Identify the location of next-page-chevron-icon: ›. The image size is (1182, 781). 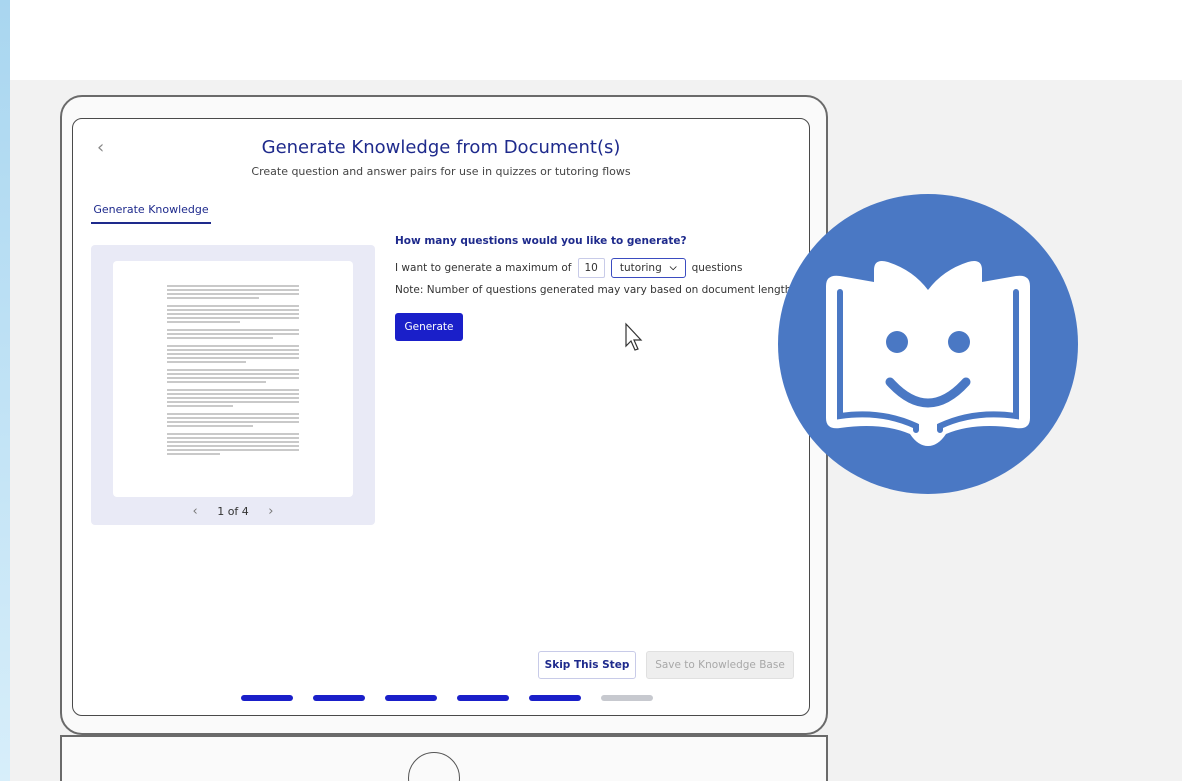
(270, 511).